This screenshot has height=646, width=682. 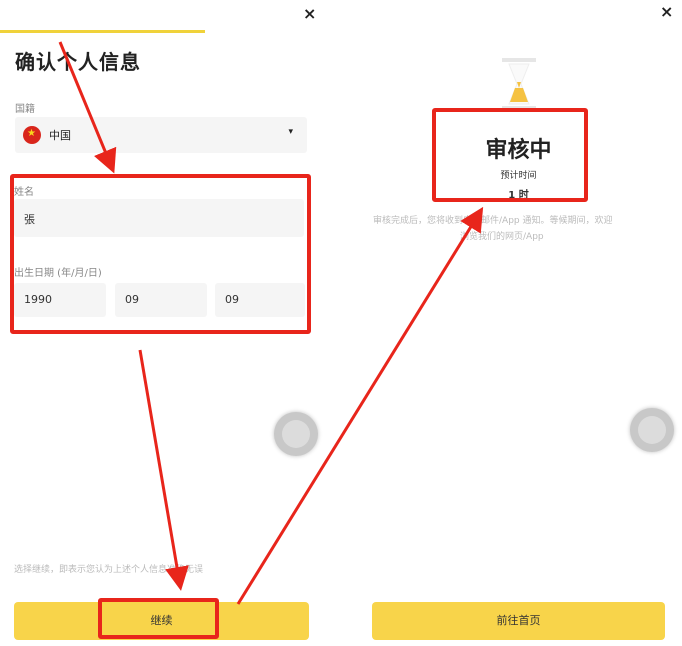 What do you see at coordinates (502, 237) in the screenshot?
I see `description-line-2: 浏览我们的网页/App` at bounding box center [502, 237].